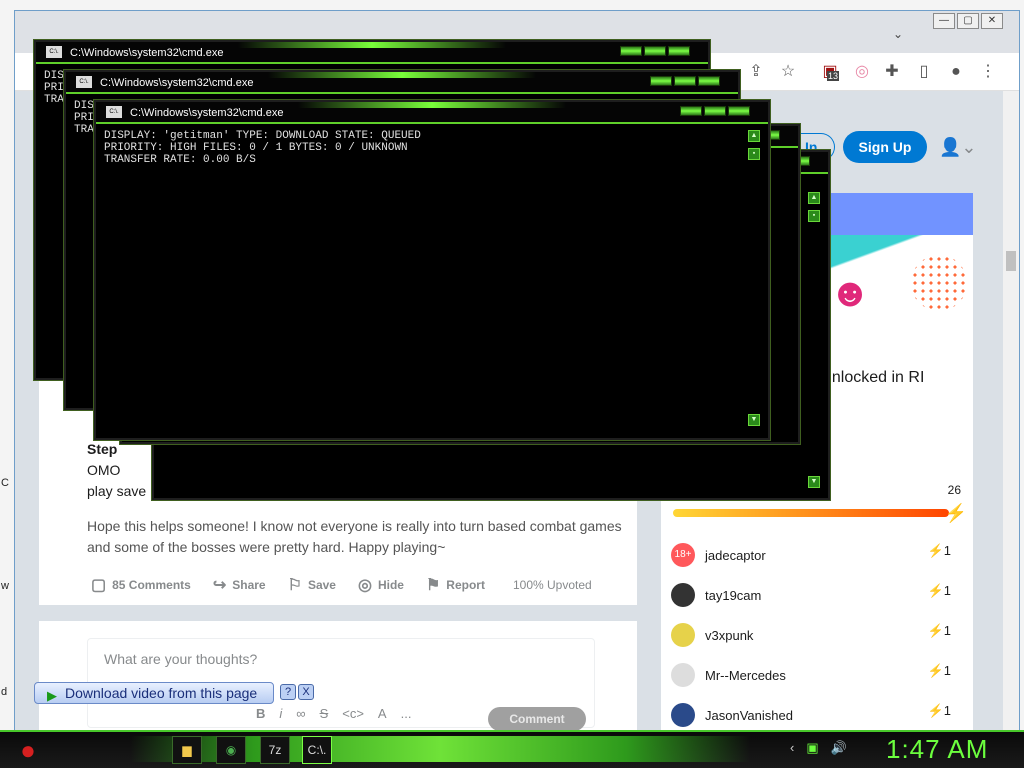  What do you see at coordinates (219, 585) in the screenshot?
I see `share-arrow-icon: ↪` at bounding box center [219, 585].